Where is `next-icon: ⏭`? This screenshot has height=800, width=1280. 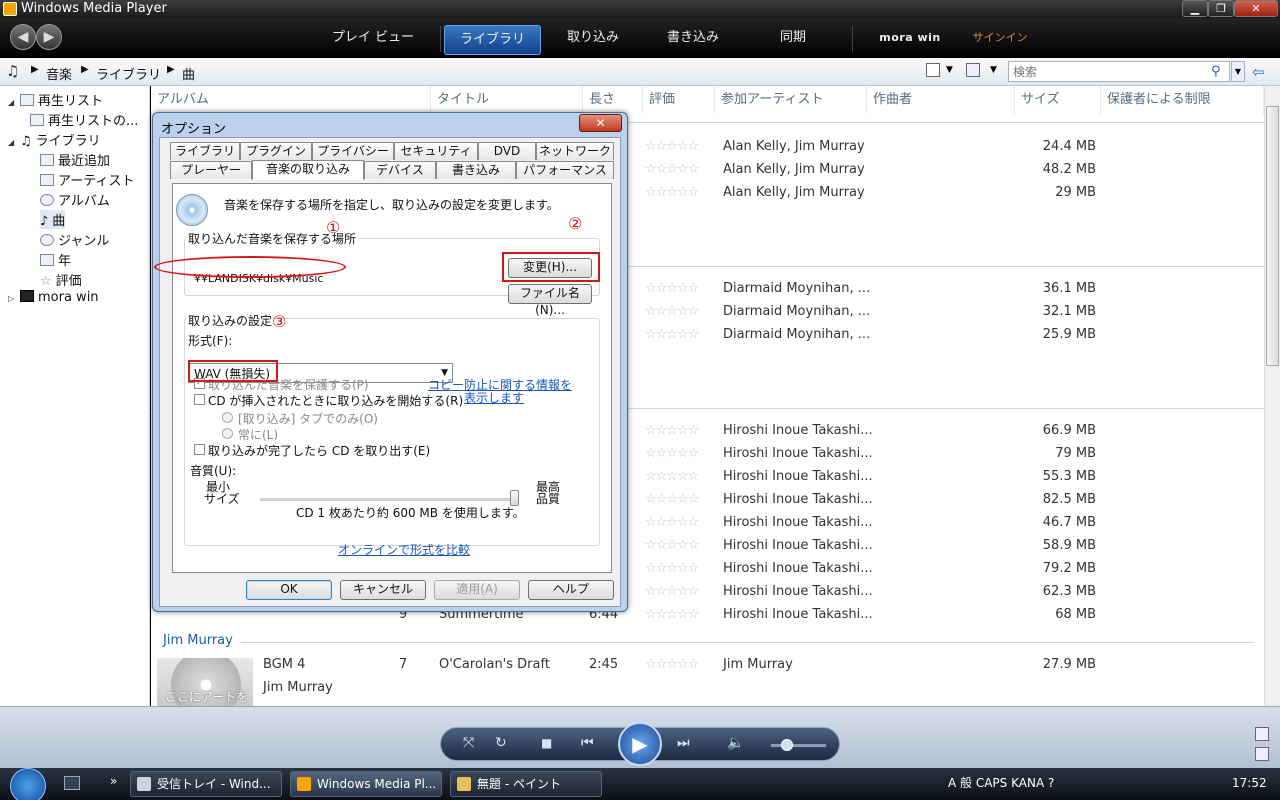
next-icon: ⏭ is located at coordinates (683, 743).